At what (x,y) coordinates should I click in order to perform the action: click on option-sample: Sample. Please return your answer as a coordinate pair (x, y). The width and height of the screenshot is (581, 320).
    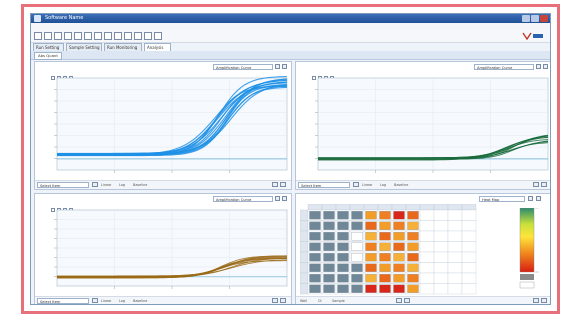
    Looking at the image, I should click on (338, 301).